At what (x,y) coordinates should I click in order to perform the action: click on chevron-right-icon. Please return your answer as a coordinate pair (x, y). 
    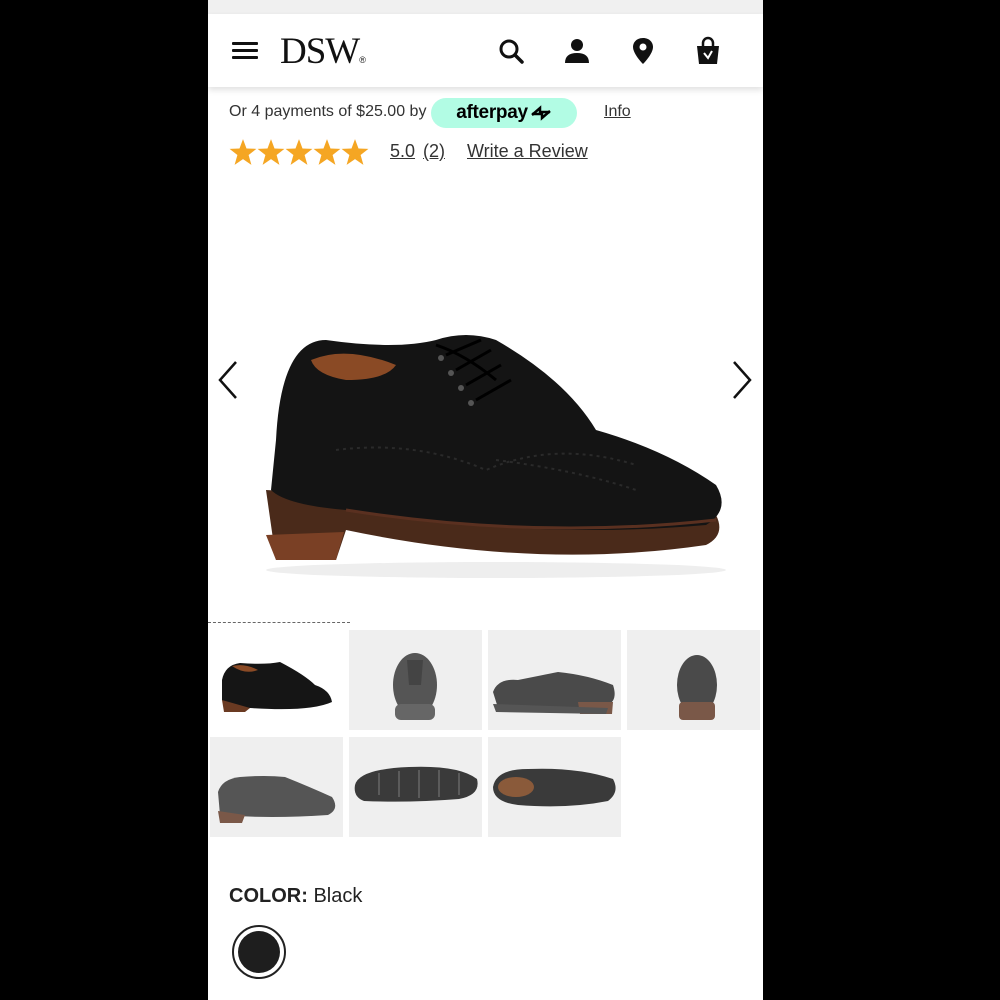
    Looking at the image, I should click on (741, 380).